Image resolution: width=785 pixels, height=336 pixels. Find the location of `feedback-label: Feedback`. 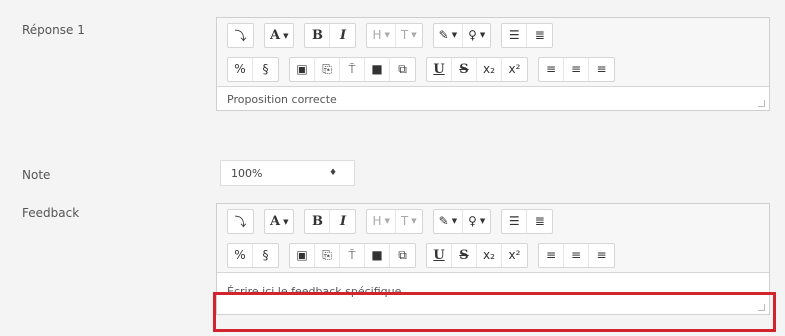

feedback-label: Feedback is located at coordinates (51, 213).